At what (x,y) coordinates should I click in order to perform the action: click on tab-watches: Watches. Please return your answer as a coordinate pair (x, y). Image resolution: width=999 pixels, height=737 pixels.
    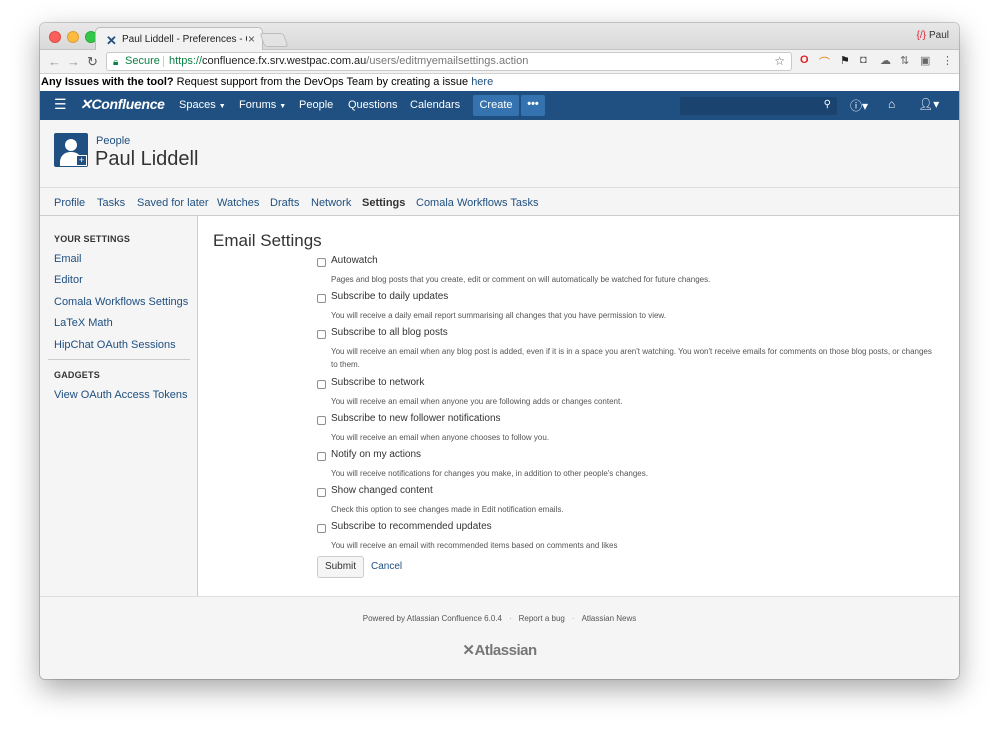
    Looking at the image, I should click on (238, 203).